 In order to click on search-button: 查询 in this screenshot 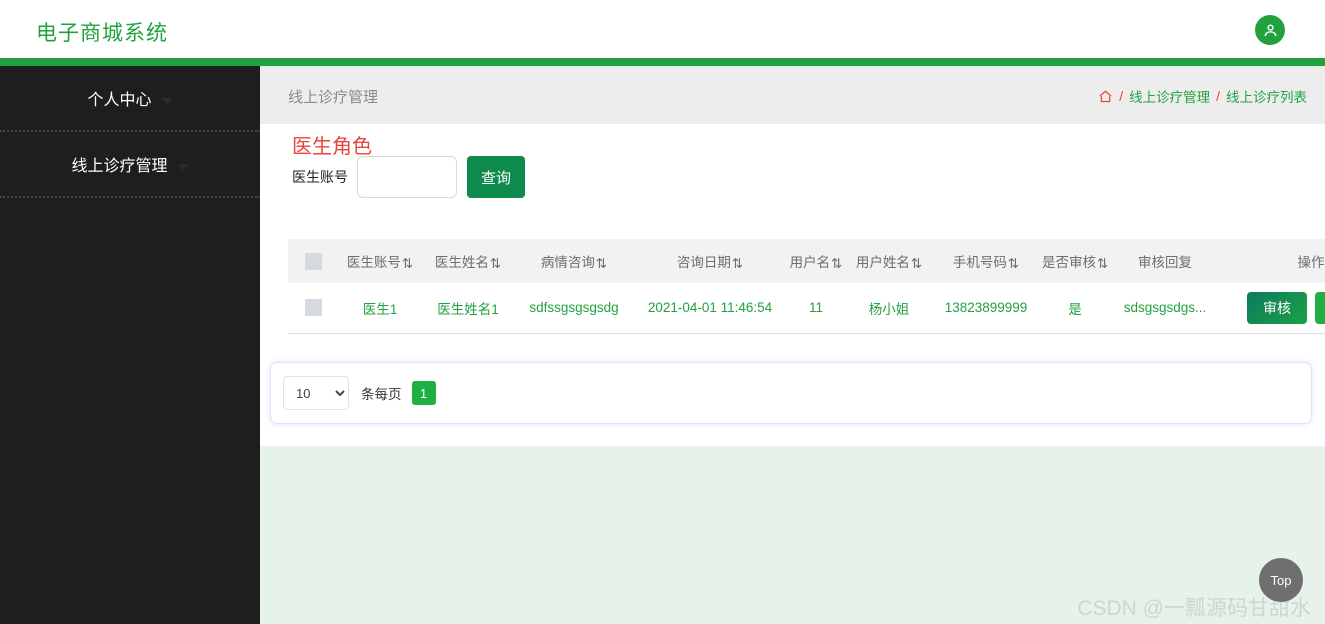, I will do `click(496, 177)`.